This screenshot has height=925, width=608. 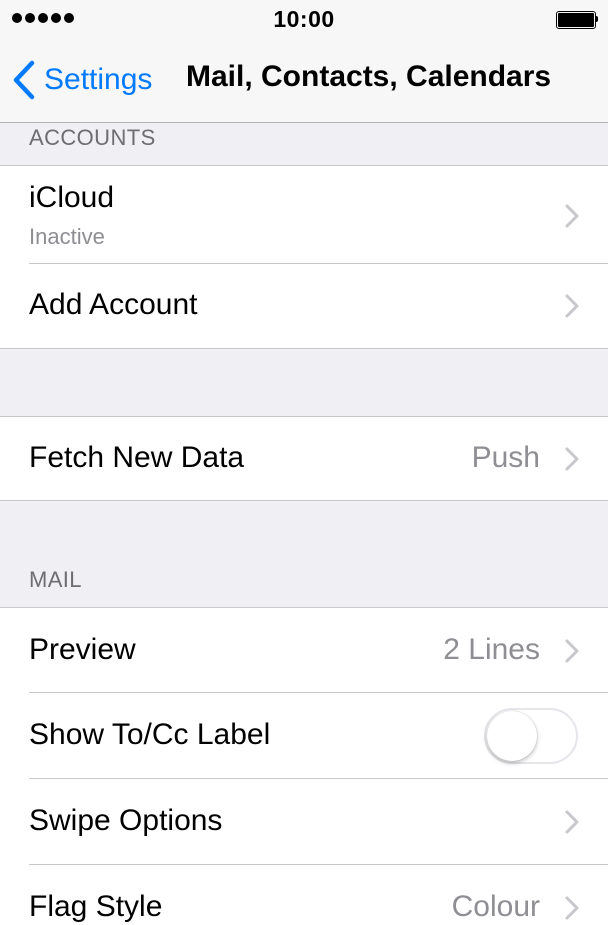 What do you see at coordinates (369, 76) in the screenshot?
I see `page-title: Mail, Contacts, Calendars` at bounding box center [369, 76].